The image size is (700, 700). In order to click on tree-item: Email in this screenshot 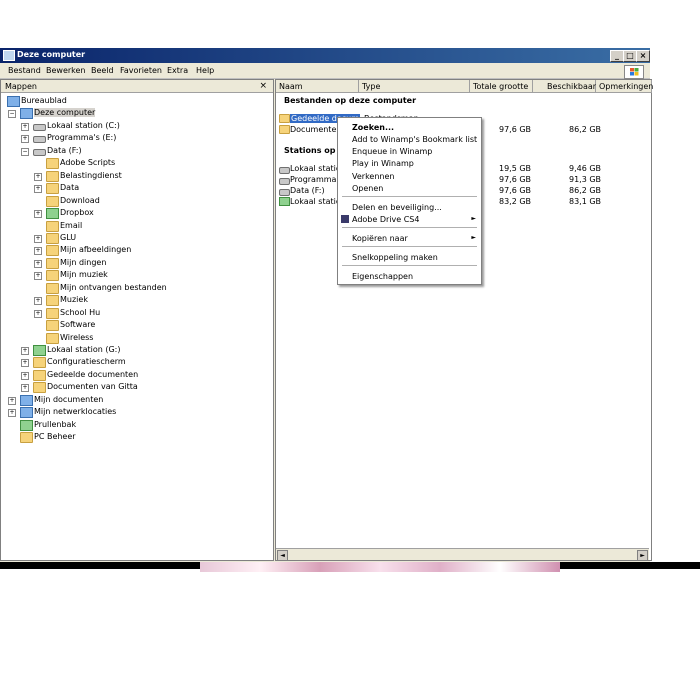, I will do `click(136, 226)`.